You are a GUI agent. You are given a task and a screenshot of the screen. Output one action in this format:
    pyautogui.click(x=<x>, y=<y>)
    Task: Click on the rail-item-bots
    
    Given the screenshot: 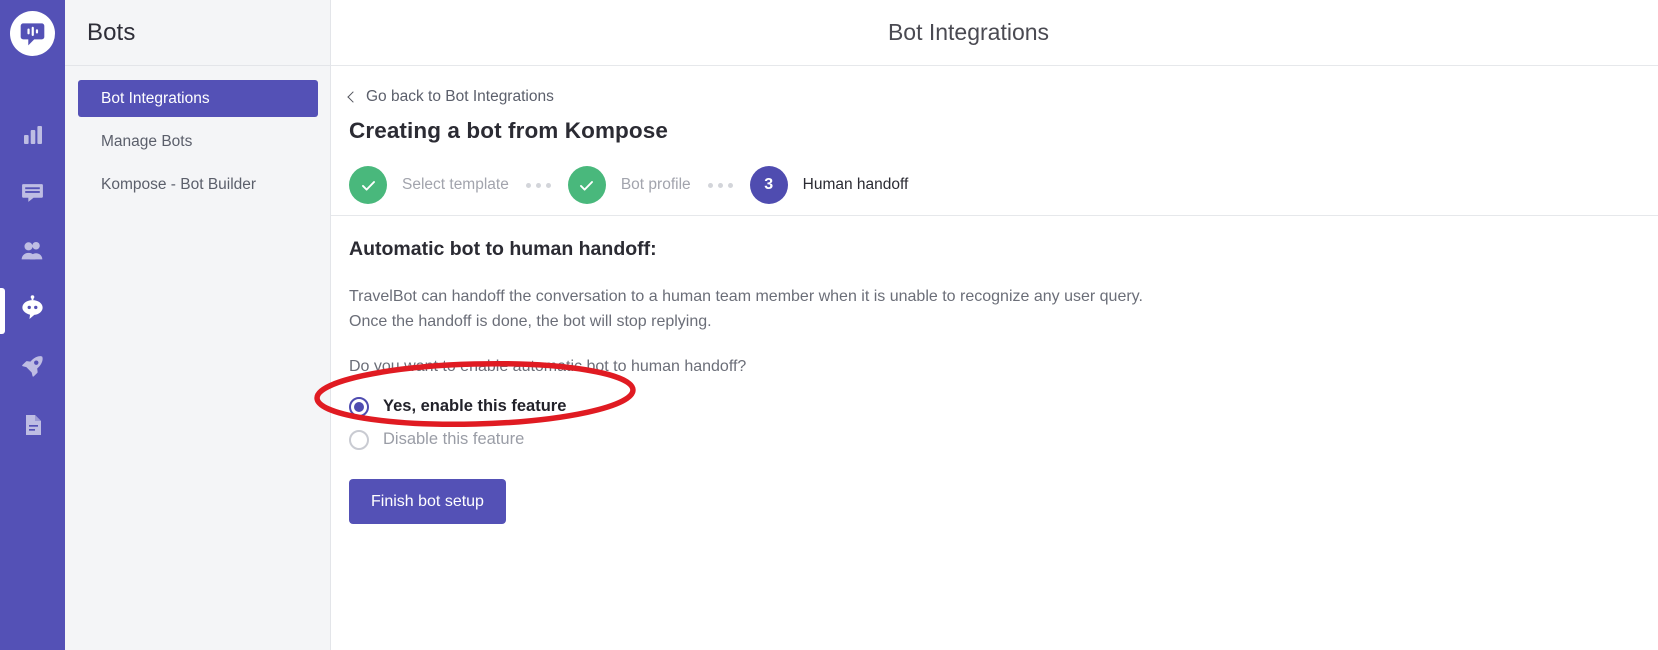 What is the action you would take?
    pyautogui.click(x=32, y=311)
    